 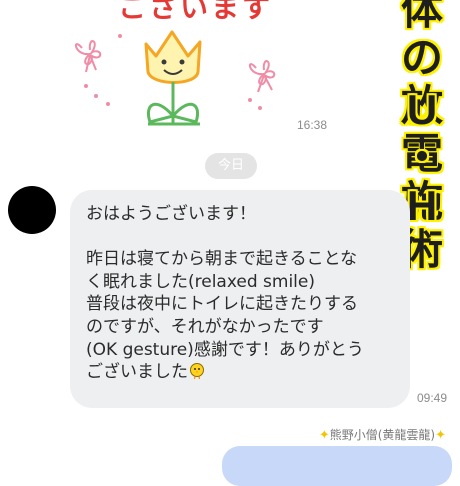 I want to click on sticker-message: こさいます, so click(x=185, y=65).